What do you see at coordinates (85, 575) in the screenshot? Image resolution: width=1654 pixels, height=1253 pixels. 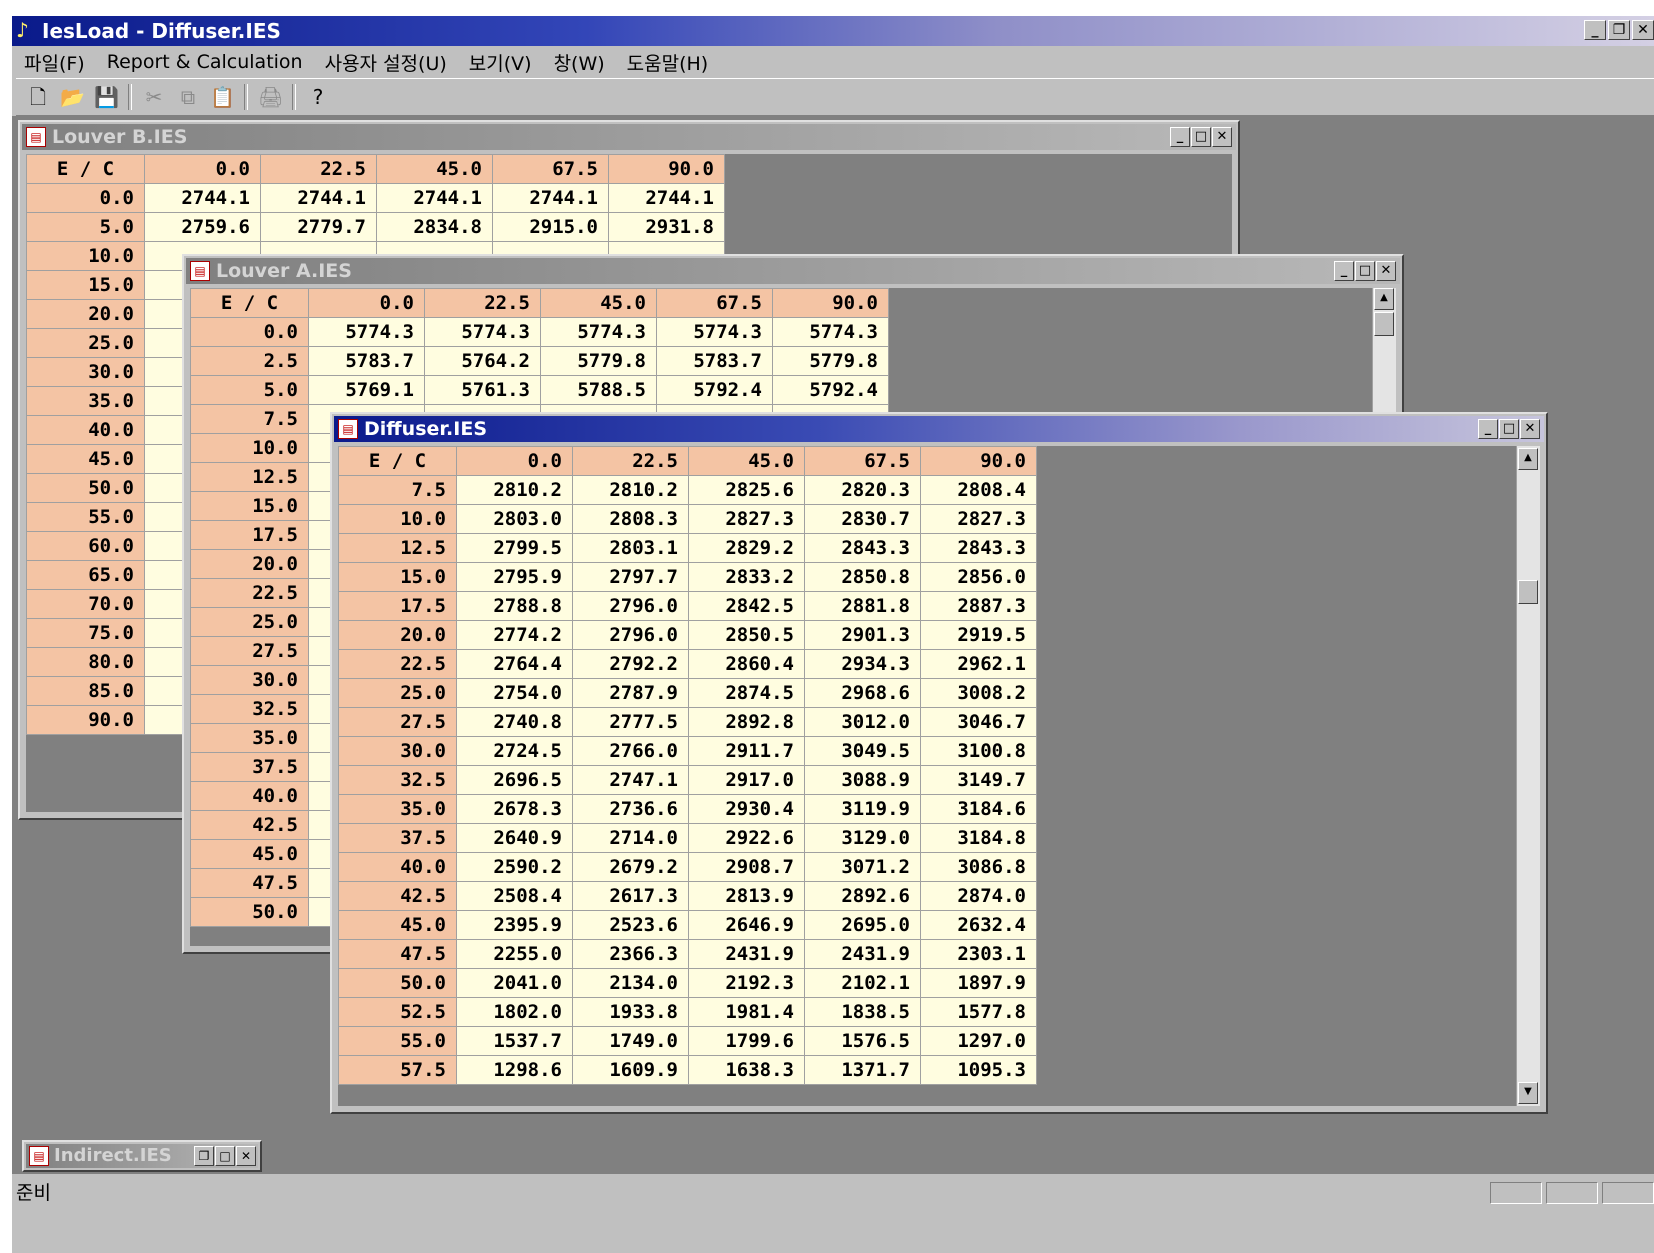 I see `row-header: 65.0` at bounding box center [85, 575].